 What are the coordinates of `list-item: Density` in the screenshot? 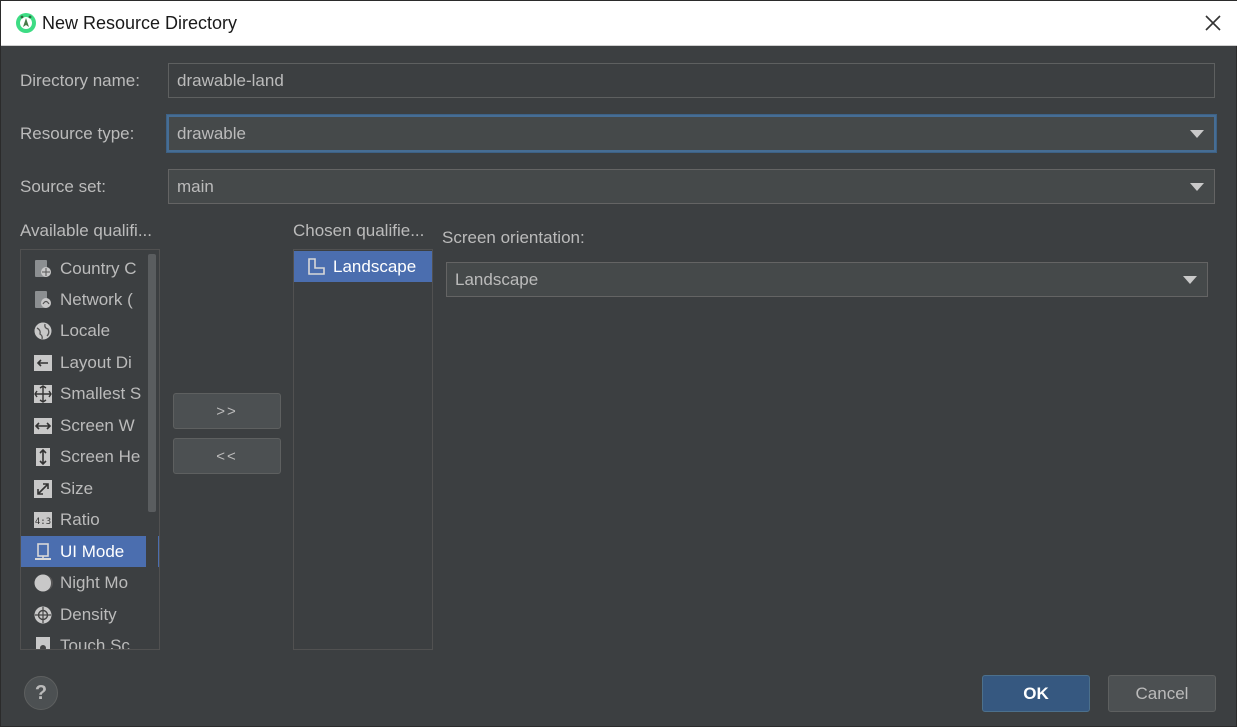 It's located at (83, 614).